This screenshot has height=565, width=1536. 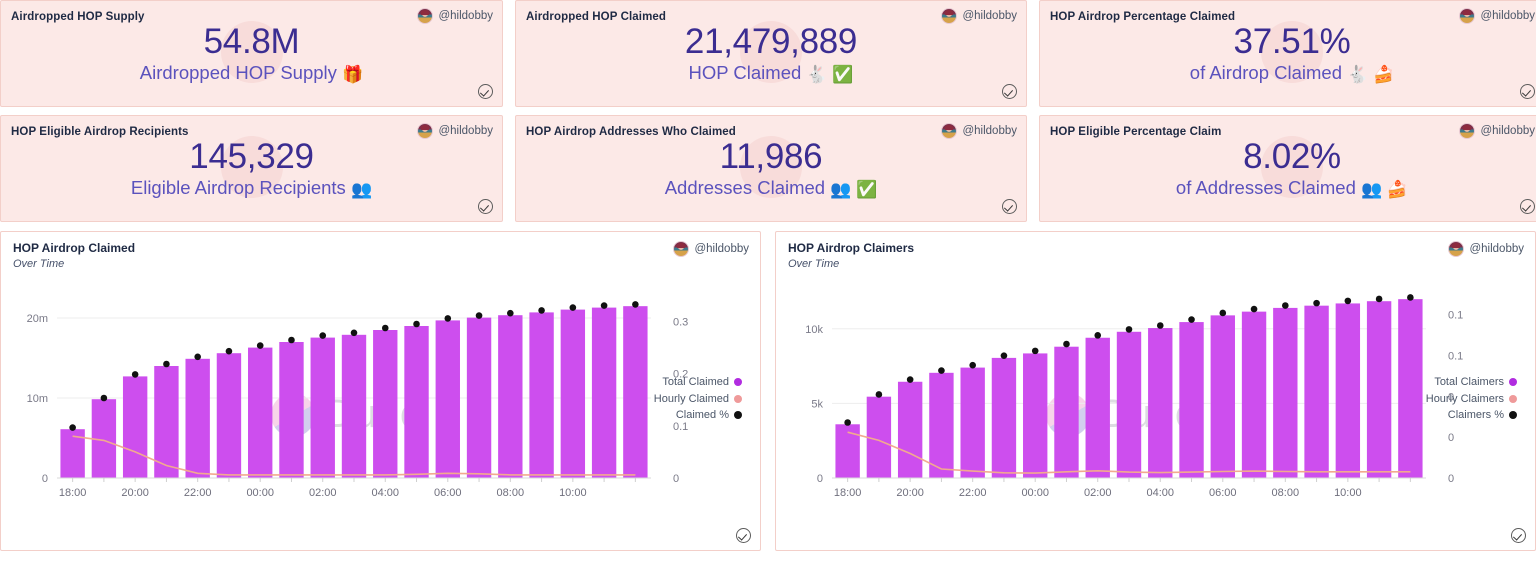 What do you see at coordinates (1371, 75) in the screenshot?
I see `rabbit-cake-icon: 🐇 🍰` at bounding box center [1371, 75].